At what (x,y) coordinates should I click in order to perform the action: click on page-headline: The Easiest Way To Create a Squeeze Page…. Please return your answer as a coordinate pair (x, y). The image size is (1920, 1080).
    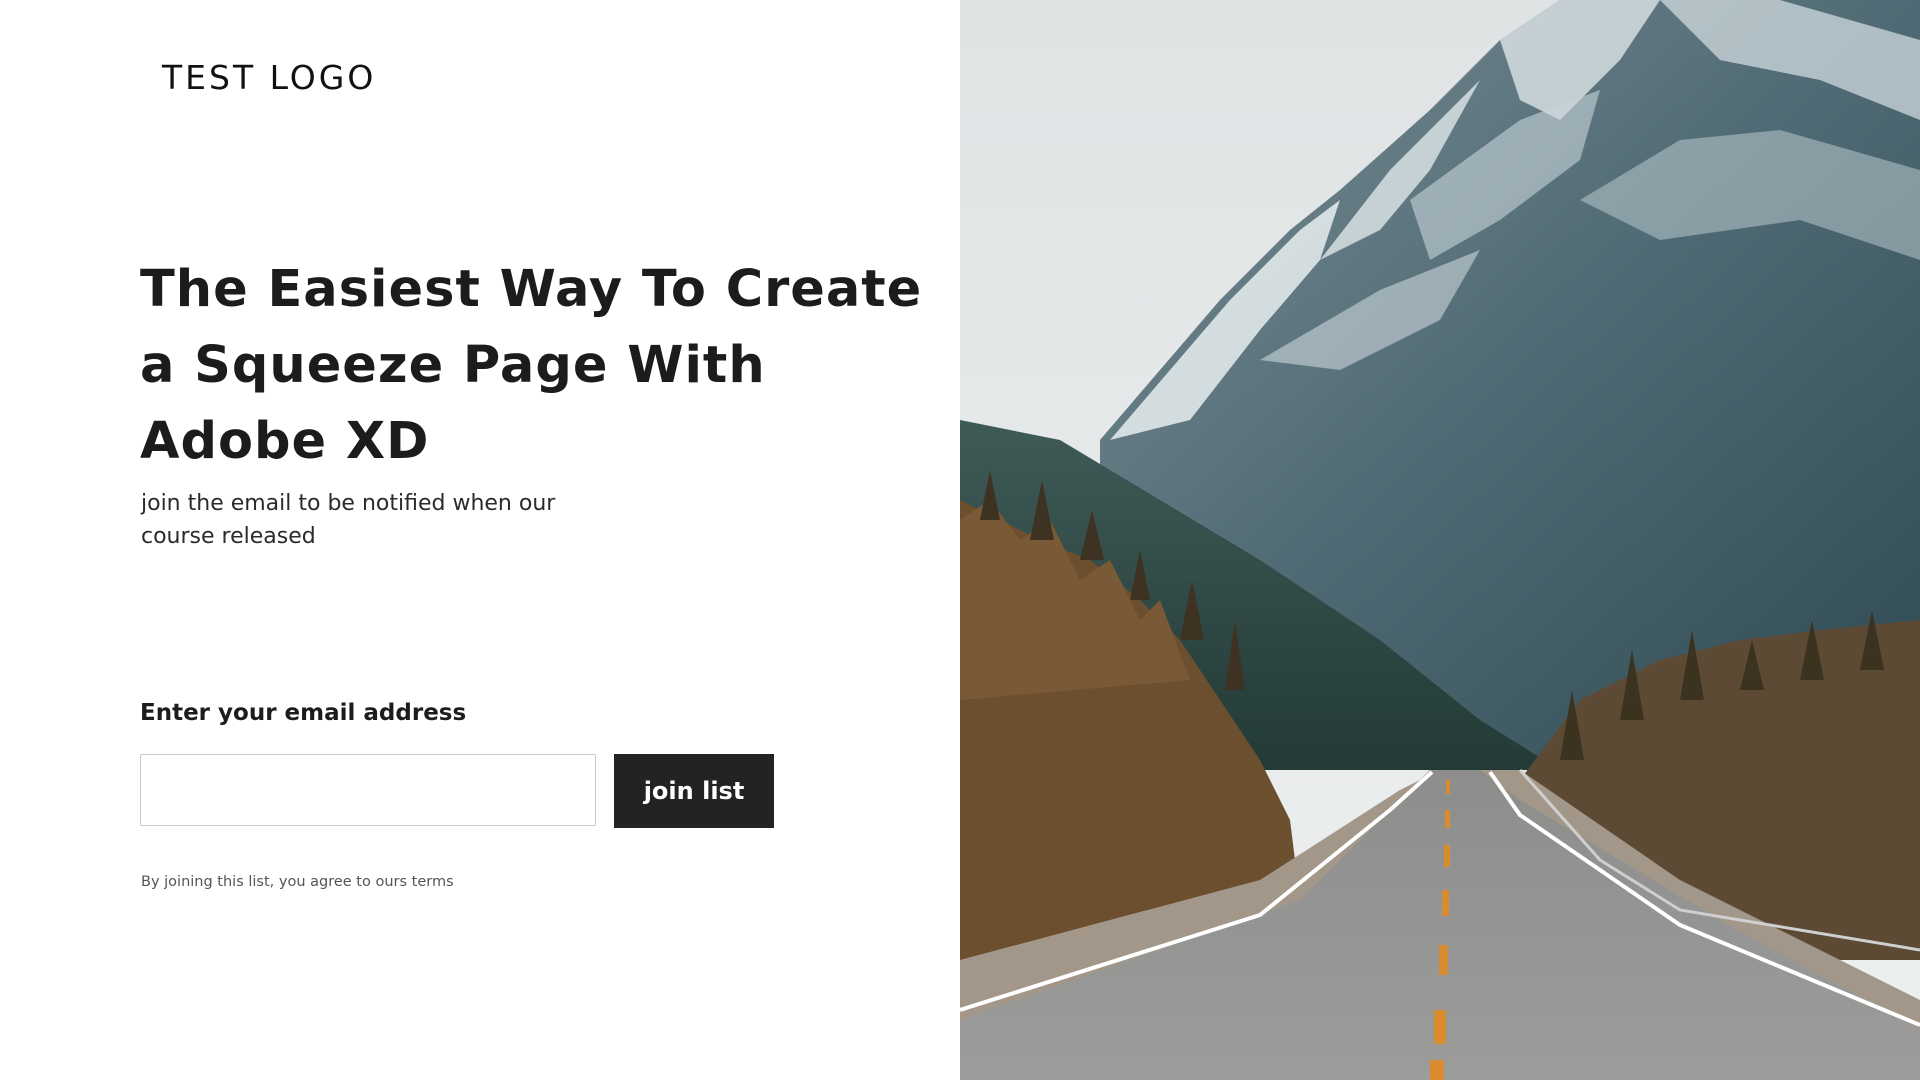
    Looking at the image, I should click on (531, 365).